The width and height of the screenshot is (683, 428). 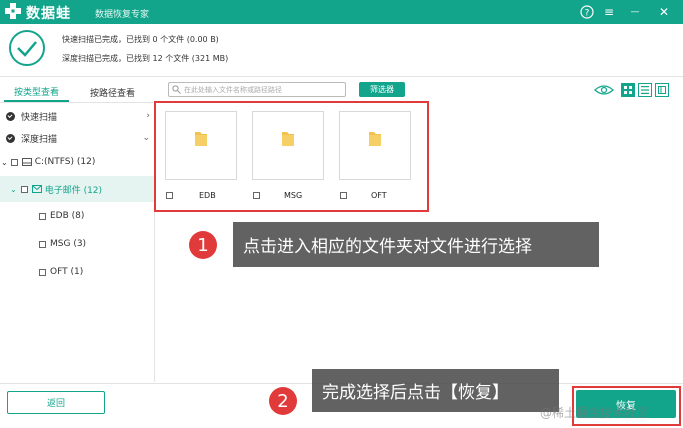 I want to click on tree-item-oft: OFT (1), so click(x=77, y=272).